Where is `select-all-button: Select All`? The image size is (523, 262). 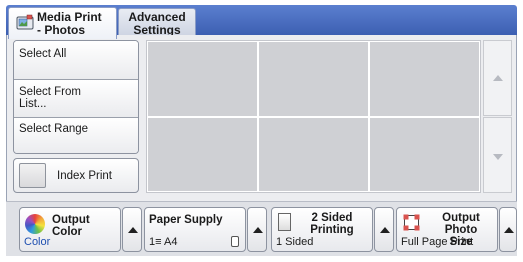 select-all-button: Select All is located at coordinates (76, 60).